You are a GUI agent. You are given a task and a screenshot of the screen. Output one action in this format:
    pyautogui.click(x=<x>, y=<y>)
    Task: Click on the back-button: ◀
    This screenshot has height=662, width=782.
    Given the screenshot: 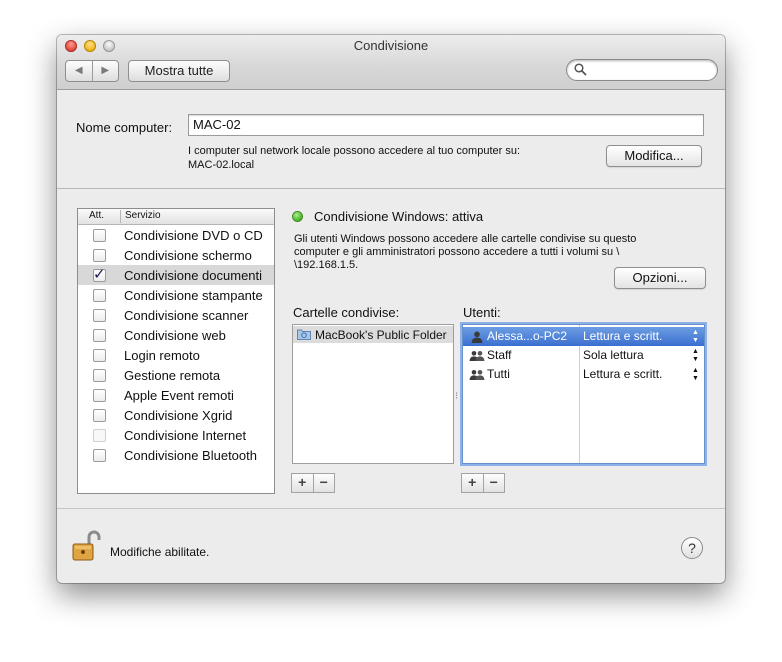 What is the action you would take?
    pyautogui.click(x=79, y=71)
    